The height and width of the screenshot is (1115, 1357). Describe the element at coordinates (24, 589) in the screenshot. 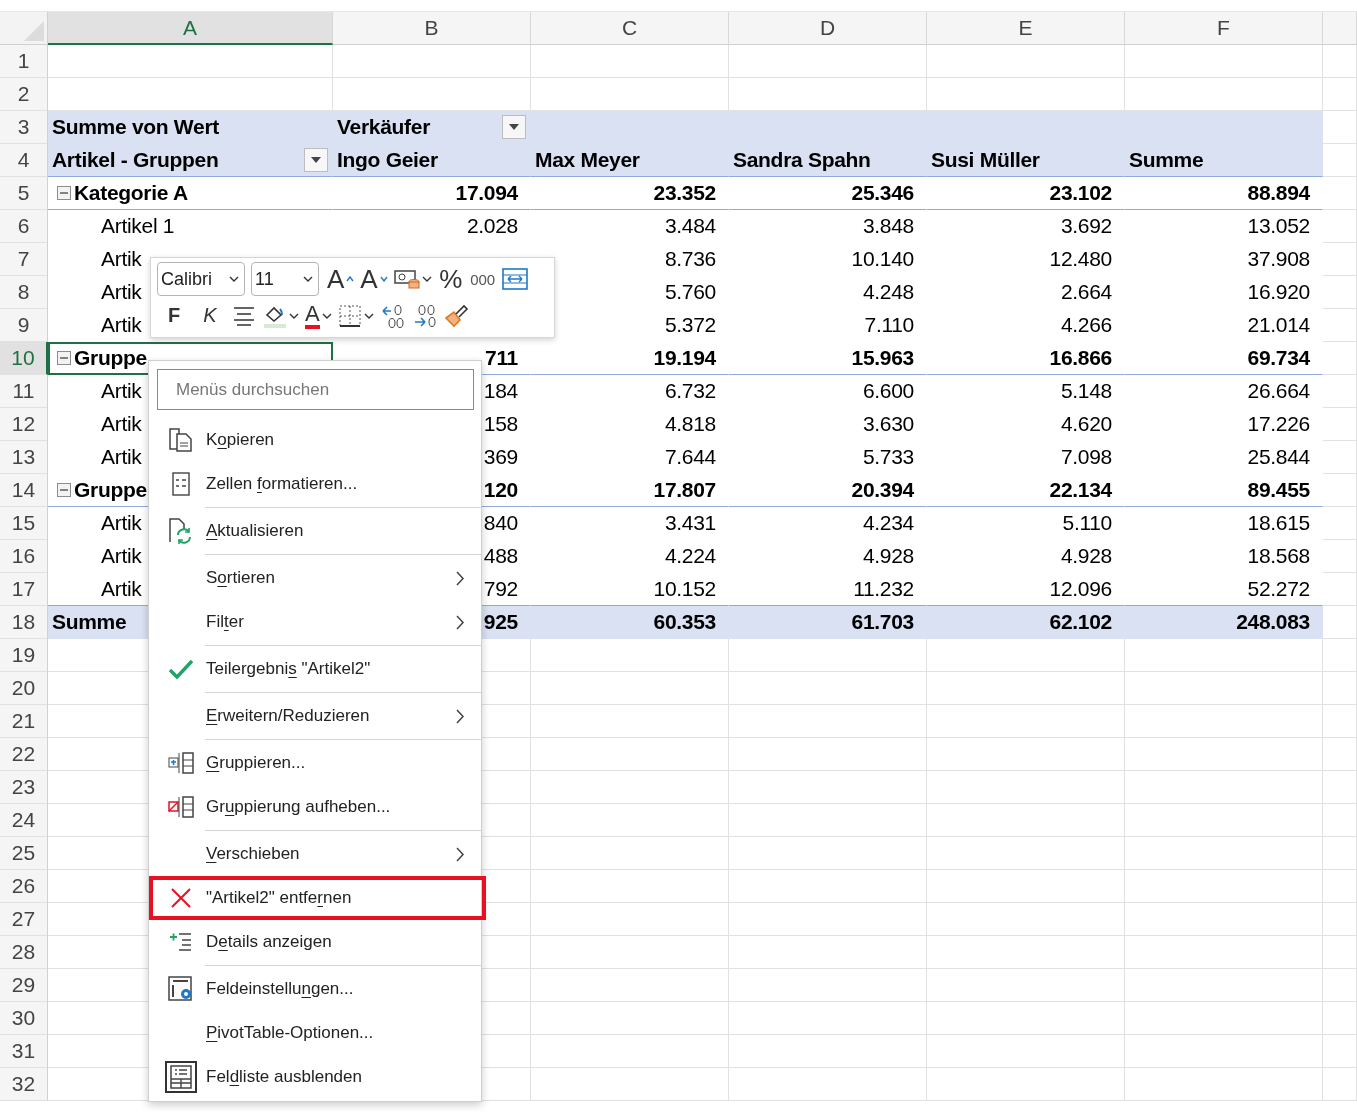

I see `row-number: 17` at that location.